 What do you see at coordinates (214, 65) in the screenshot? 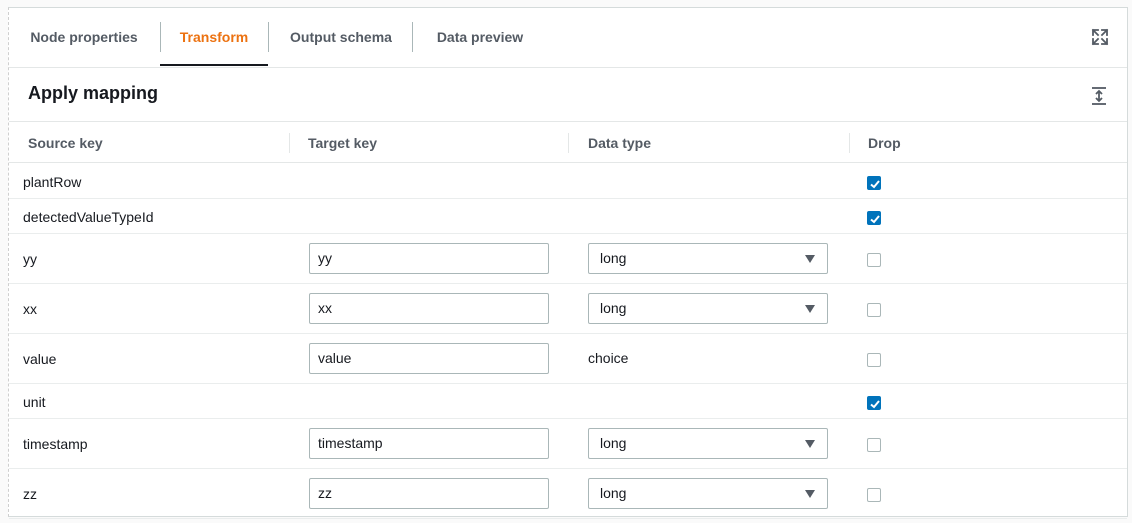
I see `active-tab-indicator` at bounding box center [214, 65].